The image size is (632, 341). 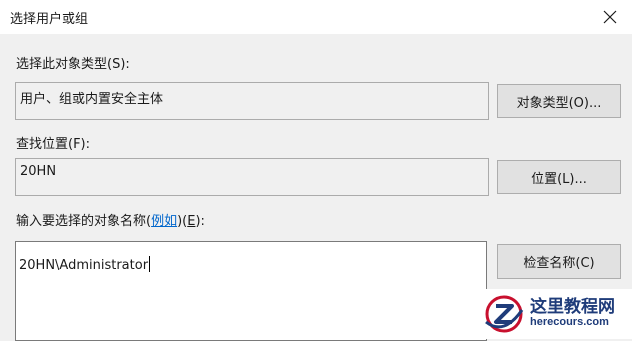 I want to click on close-icon, so click(x=610, y=17).